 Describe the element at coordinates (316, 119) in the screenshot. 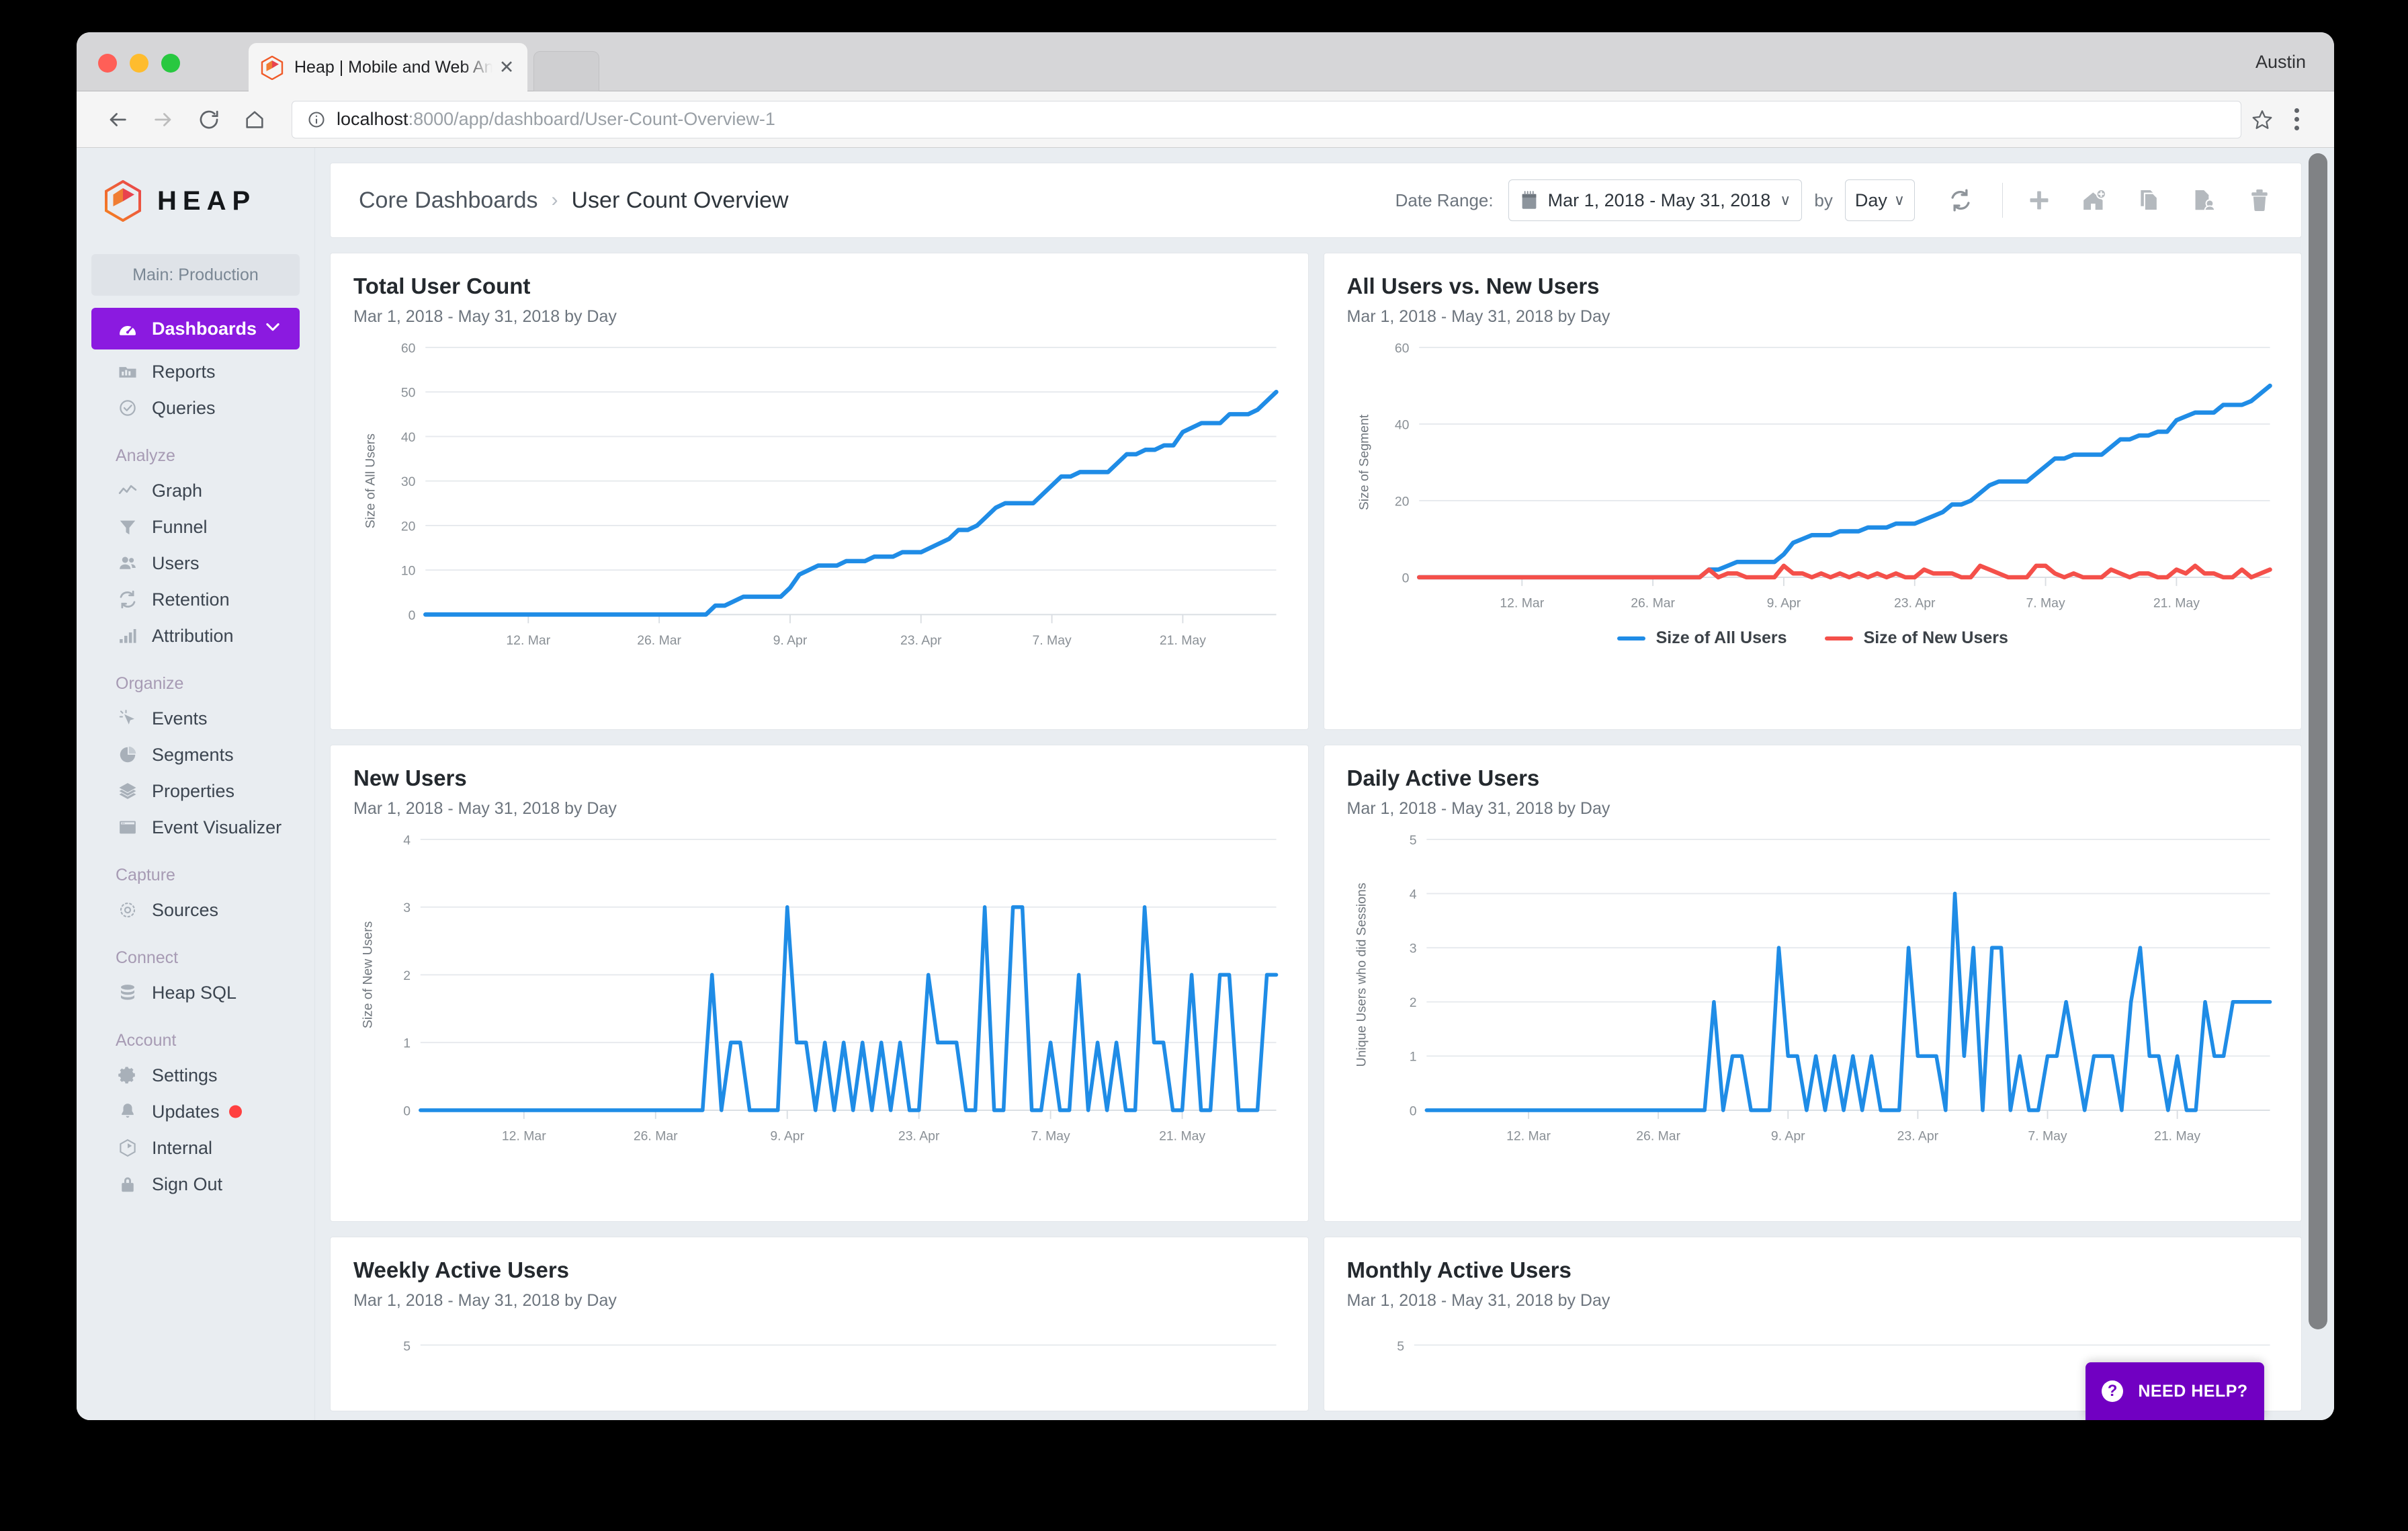

I see `site-info-icon` at that location.